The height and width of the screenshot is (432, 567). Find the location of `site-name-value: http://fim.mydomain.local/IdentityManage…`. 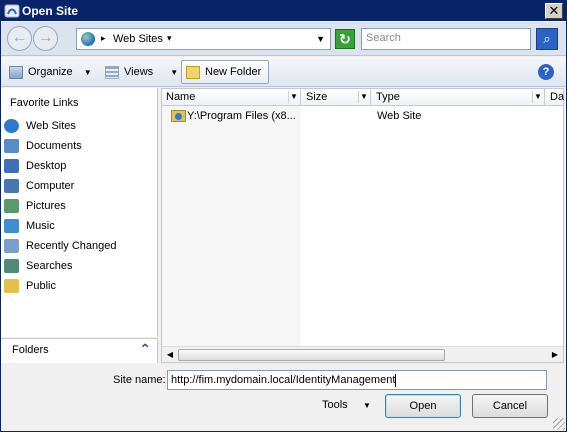

site-name-value: http://fim.mydomain.local/IdentityManage… is located at coordinates (283, 380).